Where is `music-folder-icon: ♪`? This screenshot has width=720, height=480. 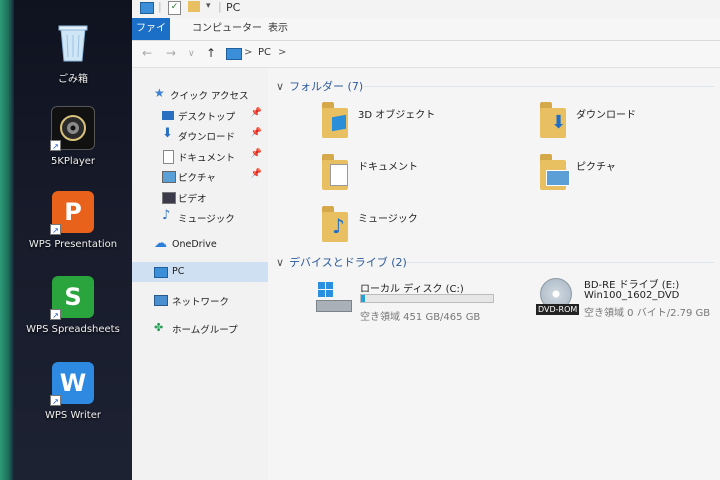
music-folder-icon: ♪ is located at coordinates (337, 224).